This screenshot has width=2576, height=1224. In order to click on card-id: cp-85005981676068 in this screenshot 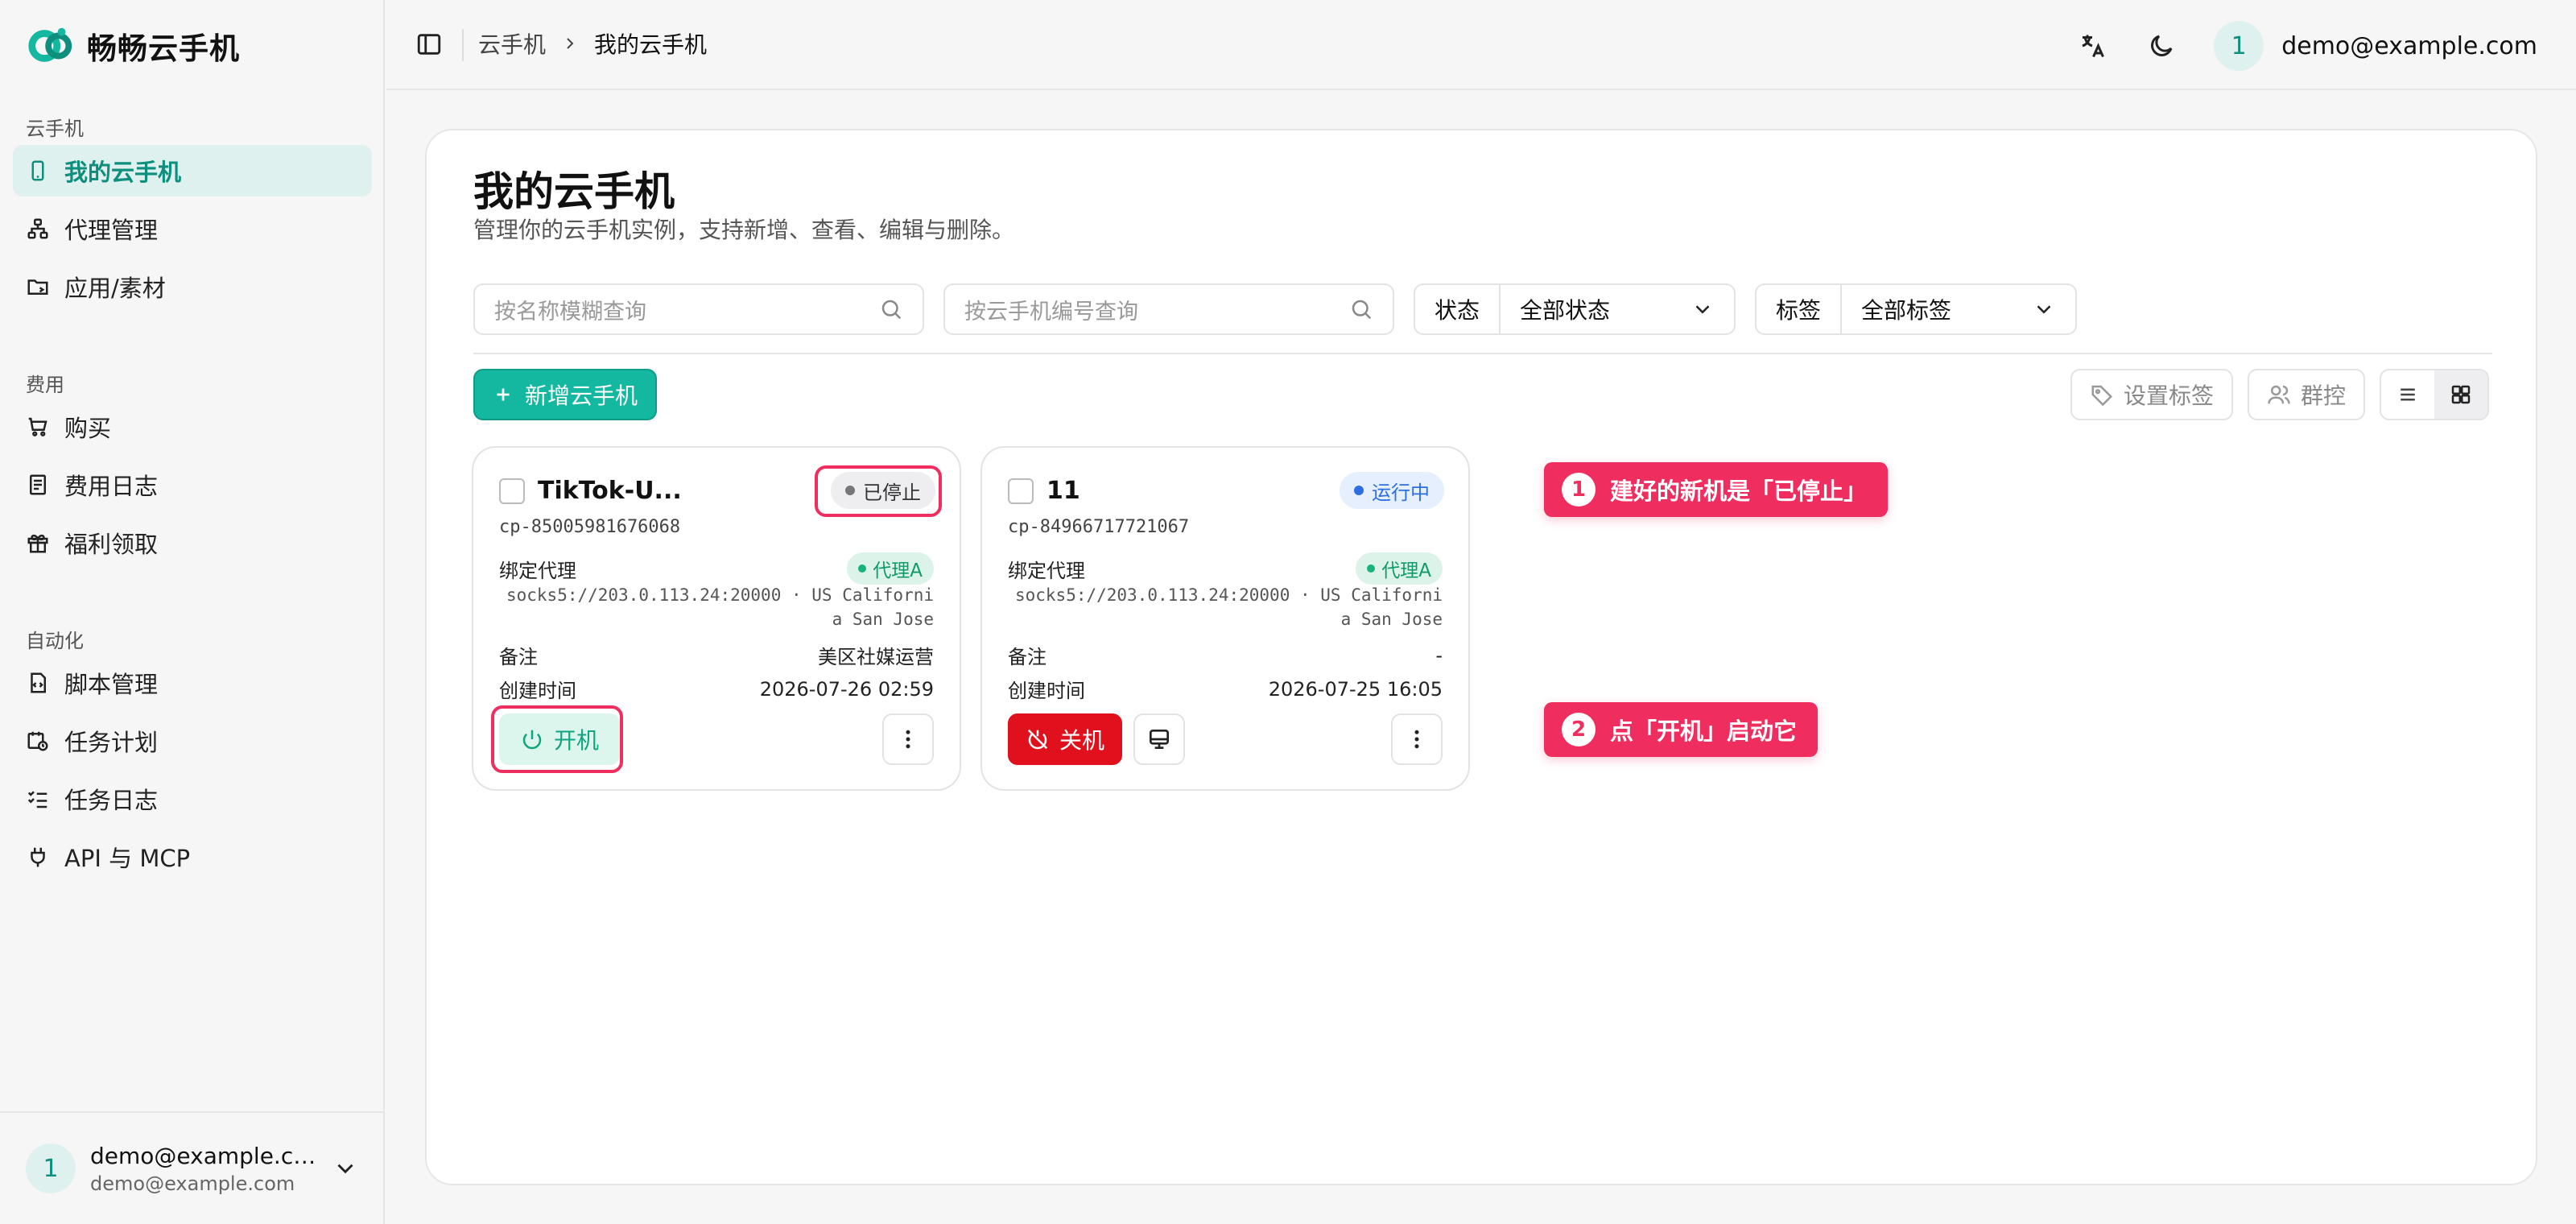, I will do `click(590, 527)`.